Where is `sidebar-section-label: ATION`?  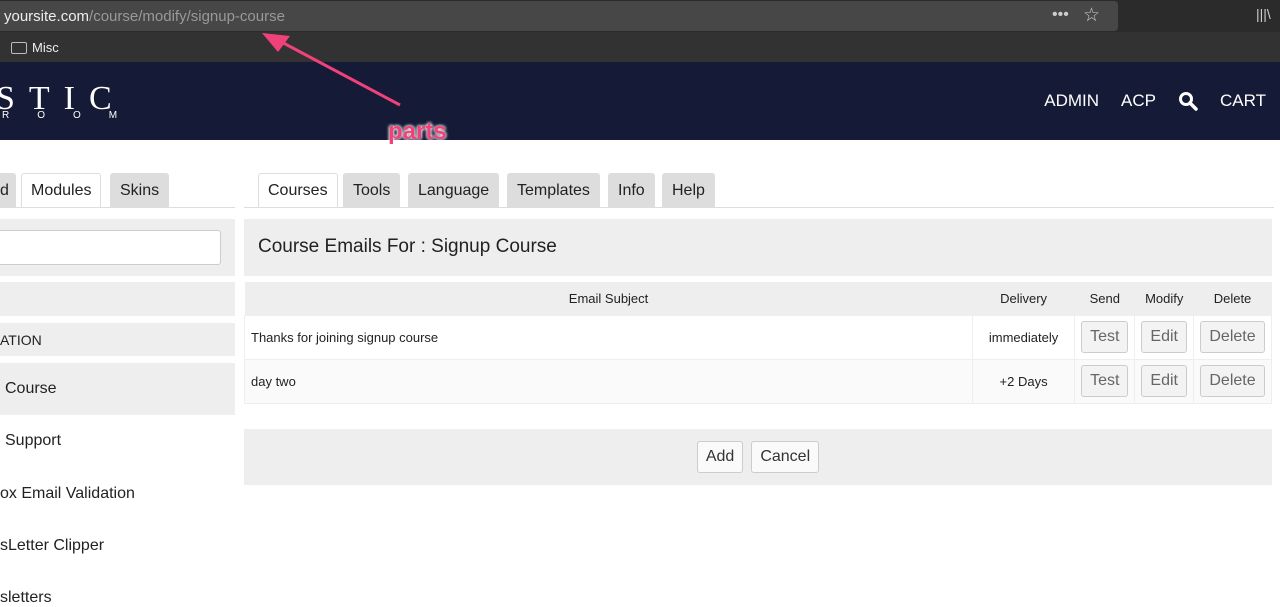 sidebar-section-label: ATION is located at coordinates (21, 340).